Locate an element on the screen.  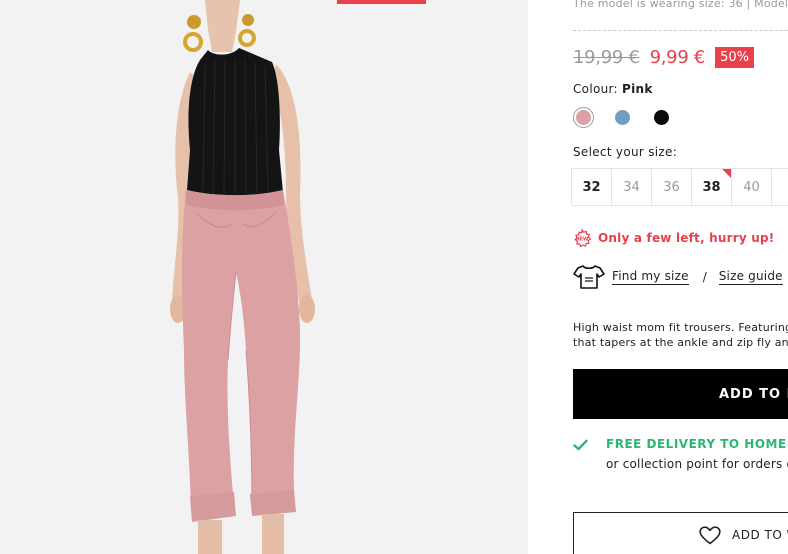
svg-text: NEW is located at coordinates (582, 239).